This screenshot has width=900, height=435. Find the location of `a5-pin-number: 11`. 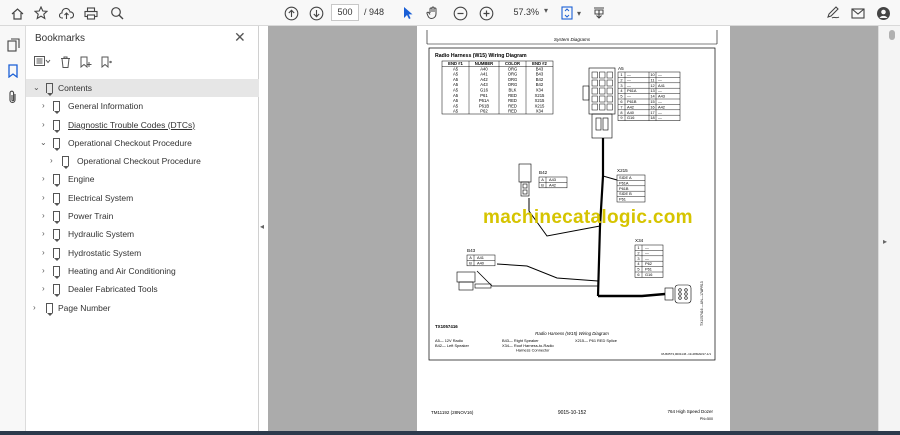

a5-pin-number: 11 is located at coordinates (652, 79).